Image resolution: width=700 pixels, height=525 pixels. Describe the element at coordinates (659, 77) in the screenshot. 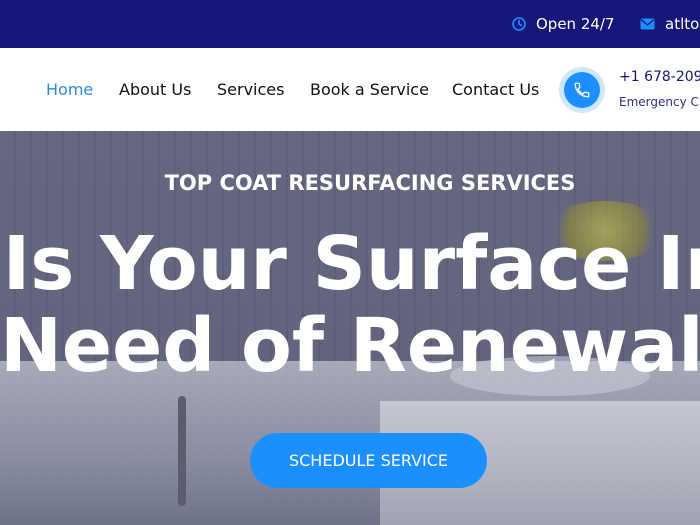

I see `phone-number: +1 678-209` at that location.